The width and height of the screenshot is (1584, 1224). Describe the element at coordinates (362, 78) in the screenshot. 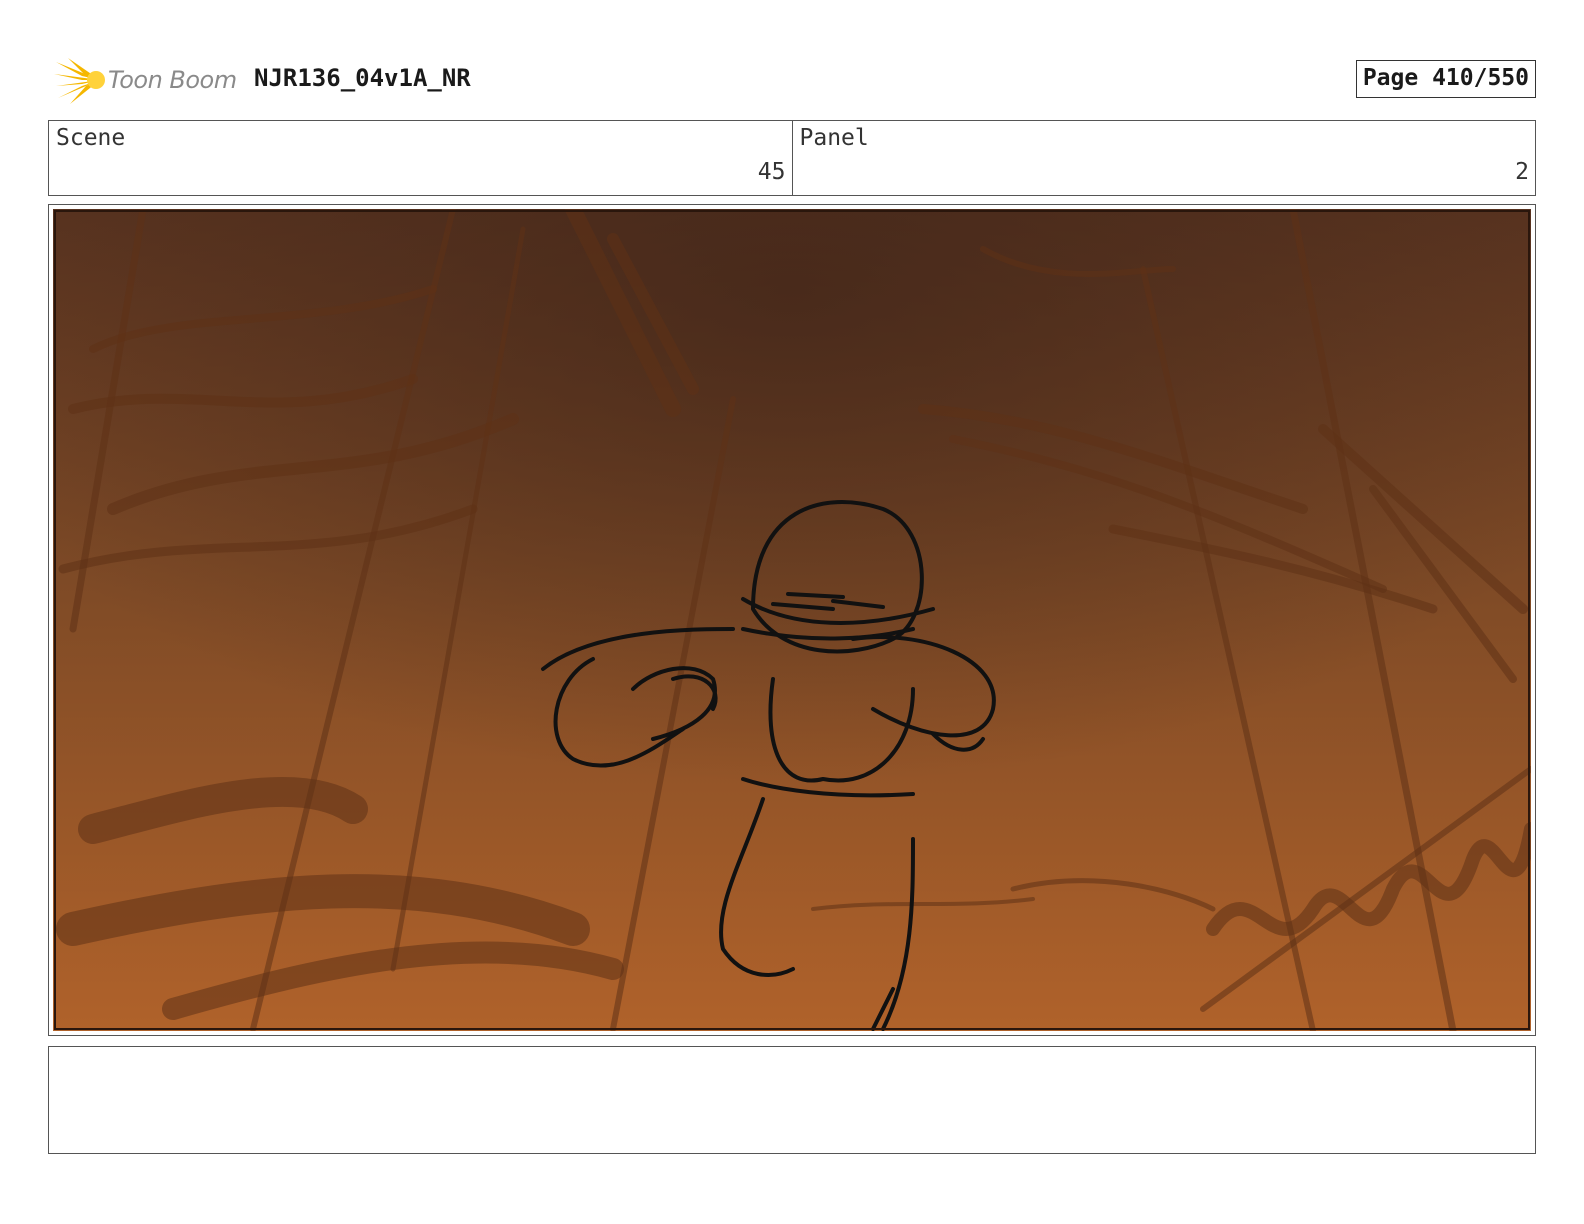

I see `project-title: NJR136_04v1A_NR` at that location.